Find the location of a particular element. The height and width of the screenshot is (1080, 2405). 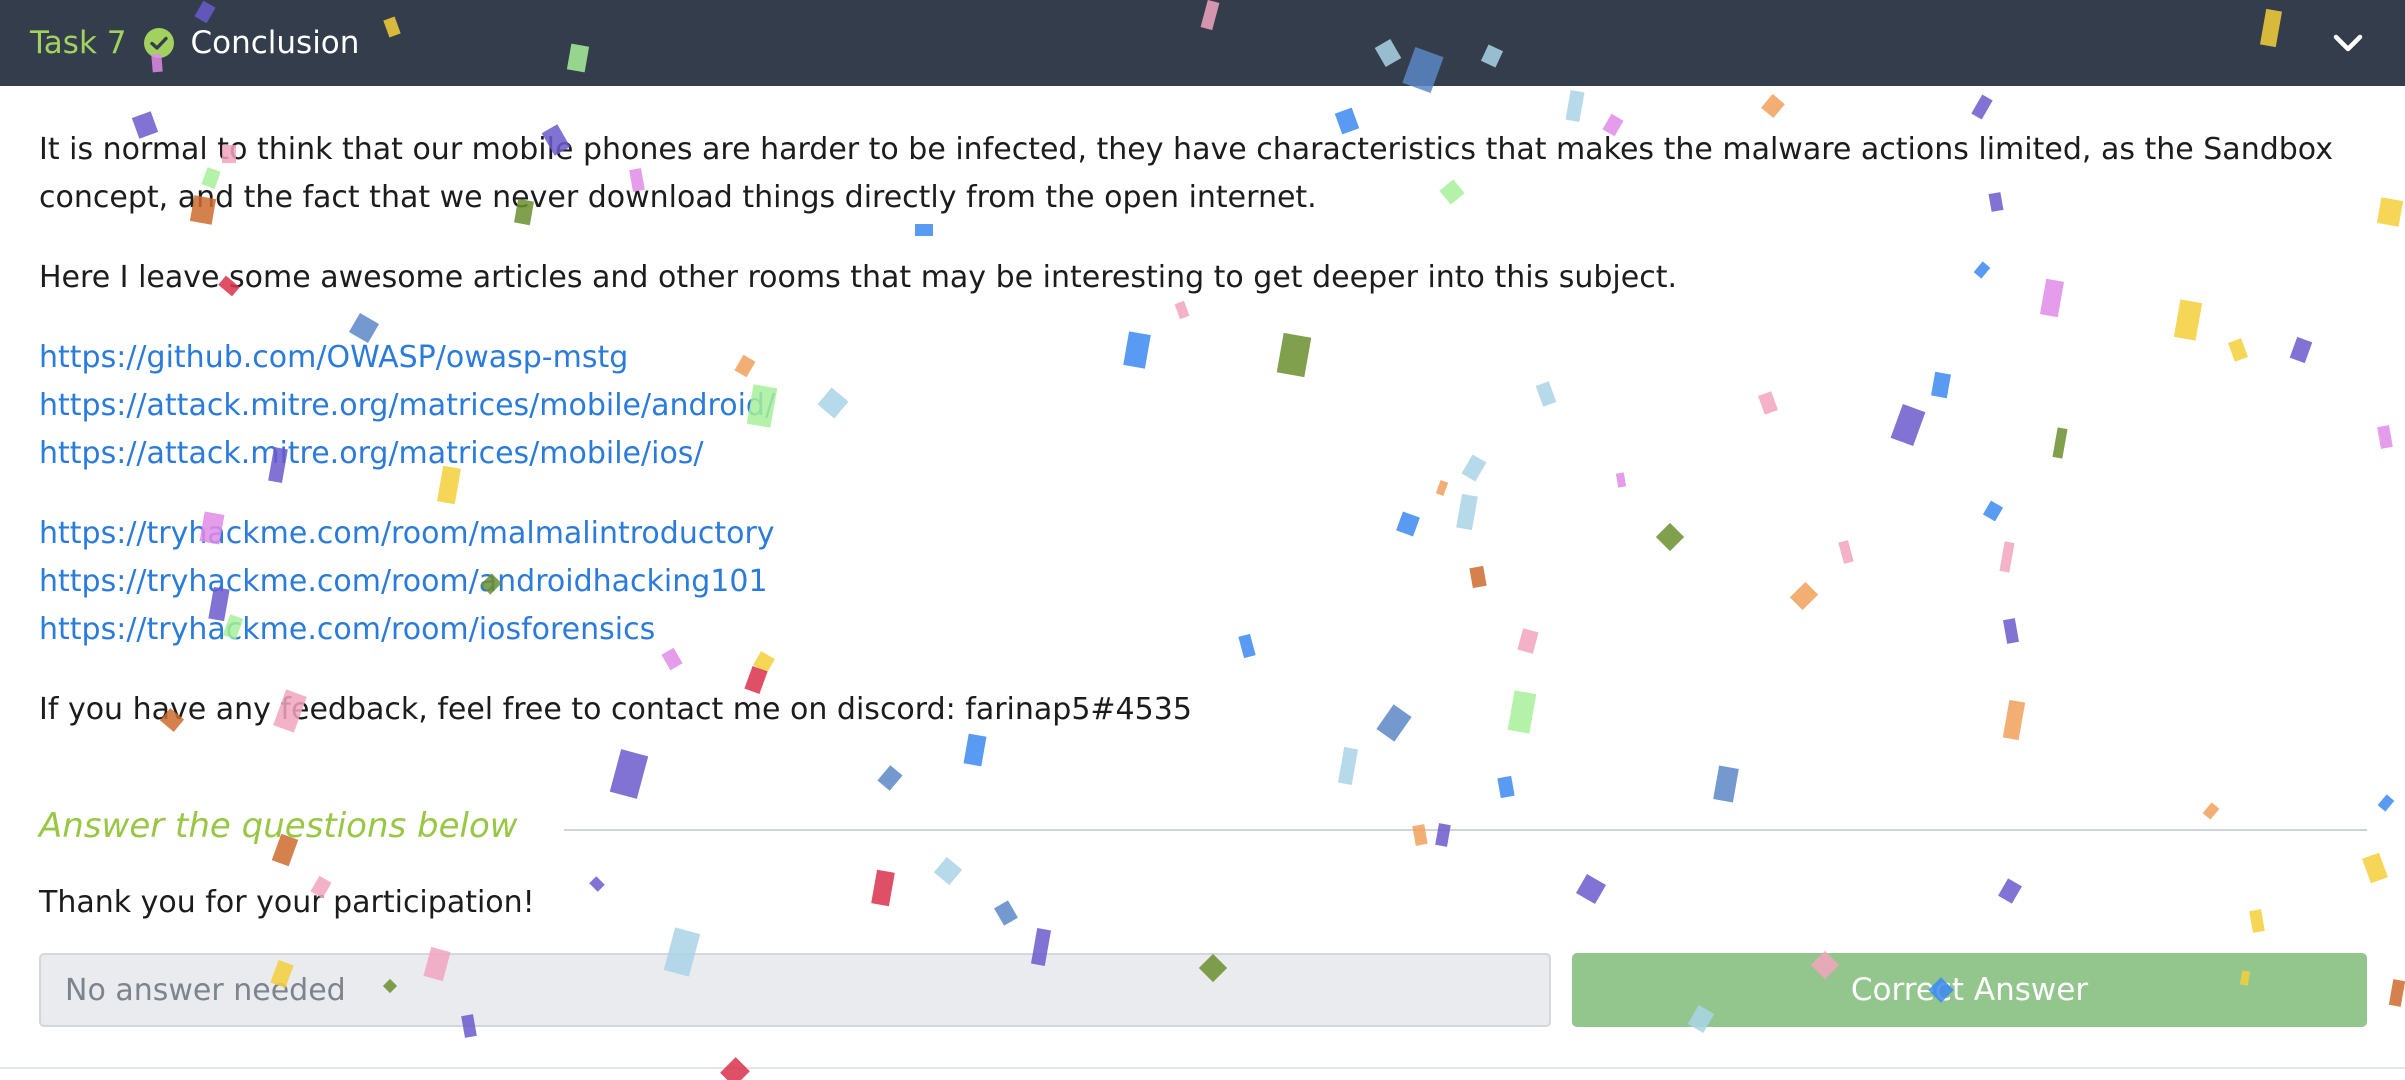

task-title: Conclusion is located at coordinates (275, 43).